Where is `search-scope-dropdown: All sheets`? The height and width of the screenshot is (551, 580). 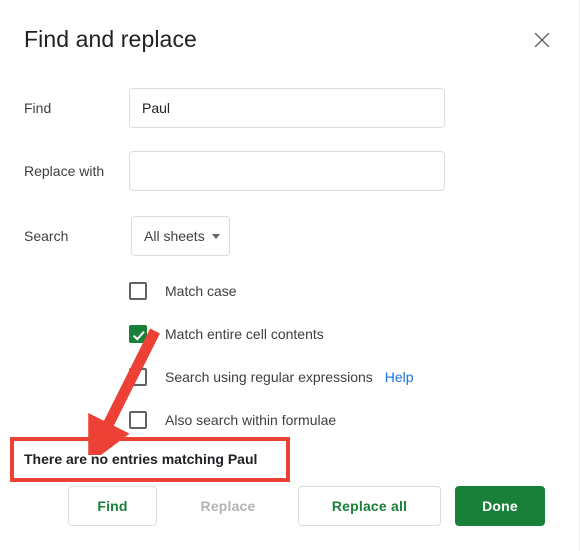
search-scope-dropdown: All sheets is located at coordinates (180, 236).